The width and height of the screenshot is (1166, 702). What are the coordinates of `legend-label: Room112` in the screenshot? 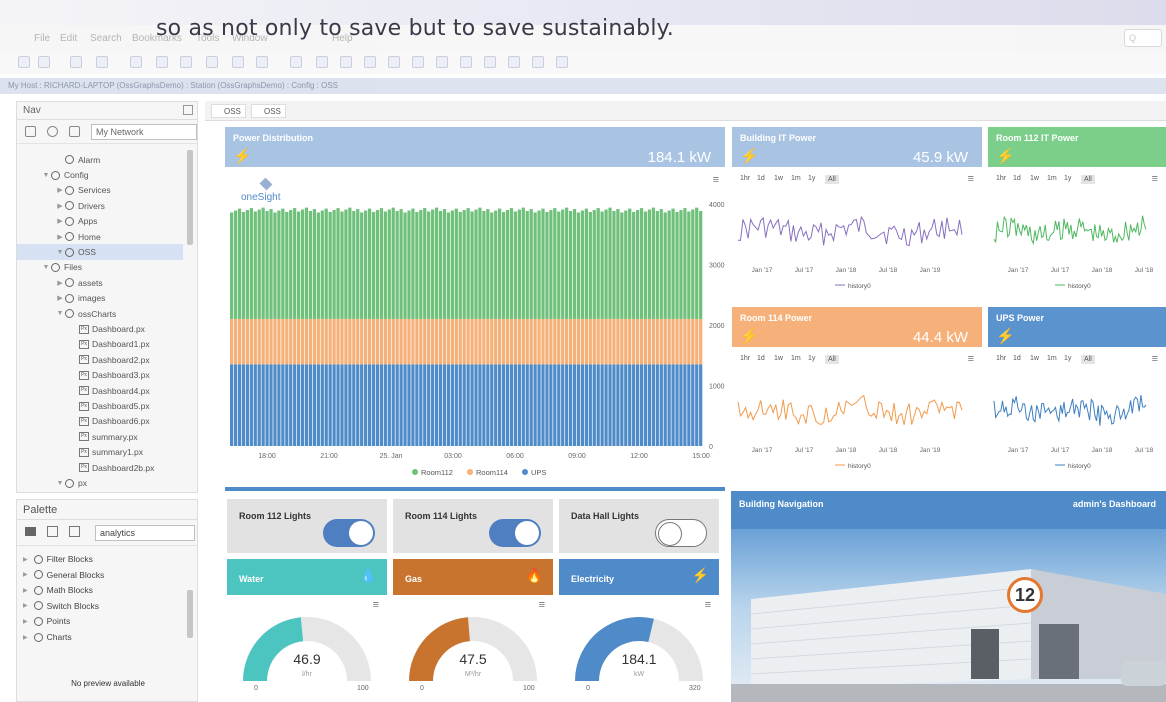 It's located at (437, 472).